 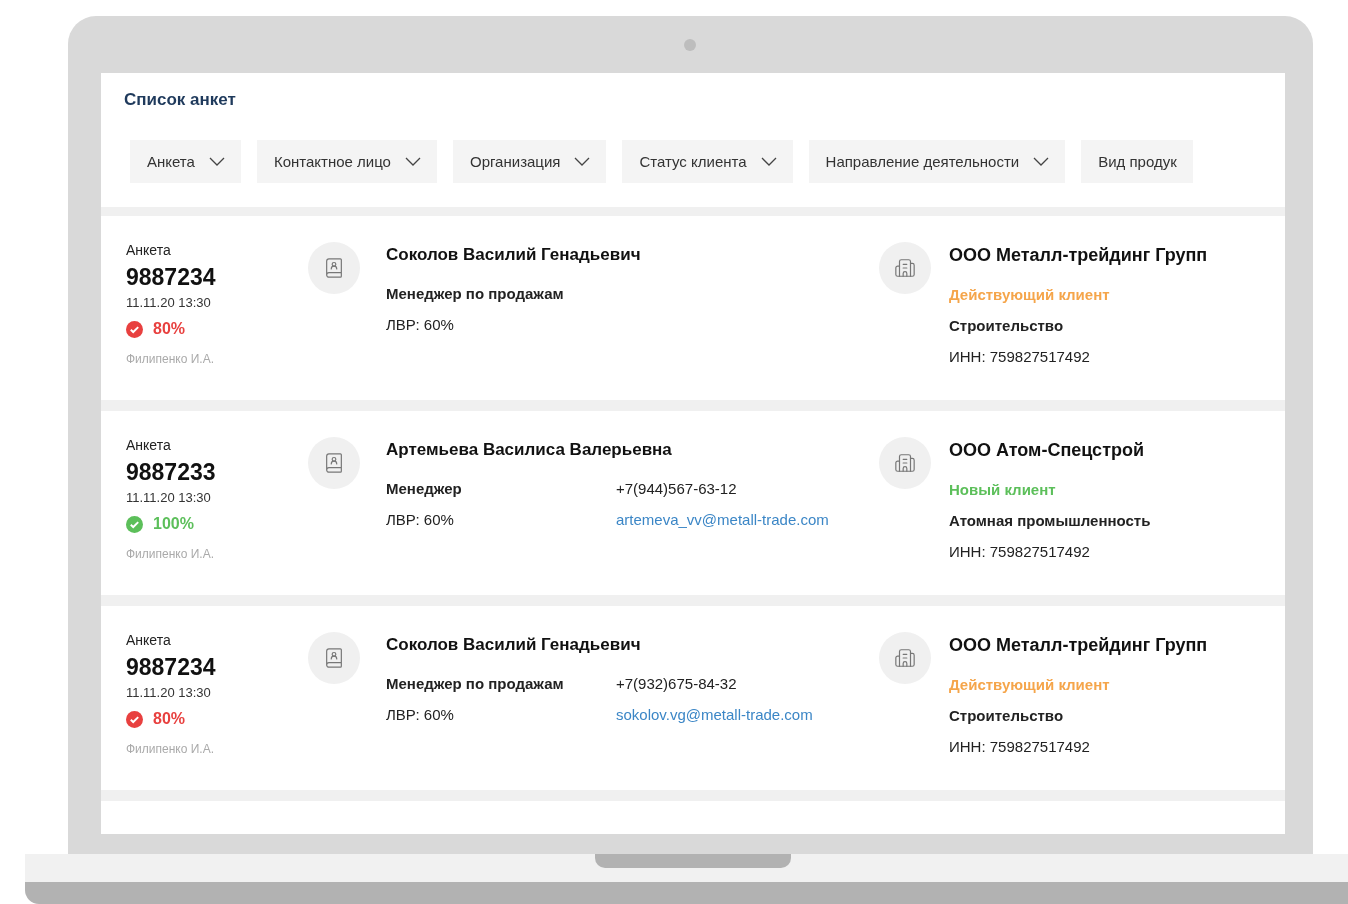 I want to click on filter-dropdown: Анкета, so click(x=185, y=161).